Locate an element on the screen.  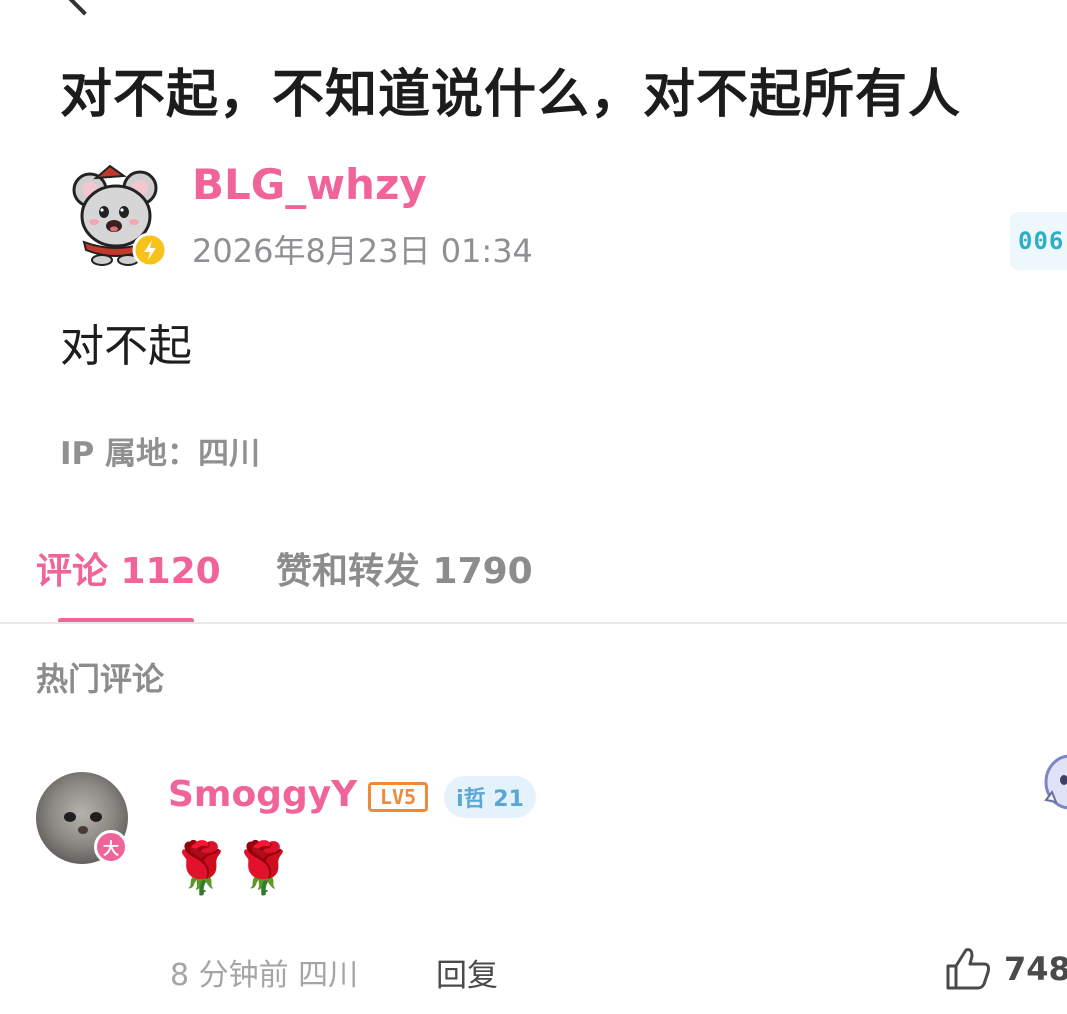
avatar-pendant-icon is located at coordinates (1054, 787).